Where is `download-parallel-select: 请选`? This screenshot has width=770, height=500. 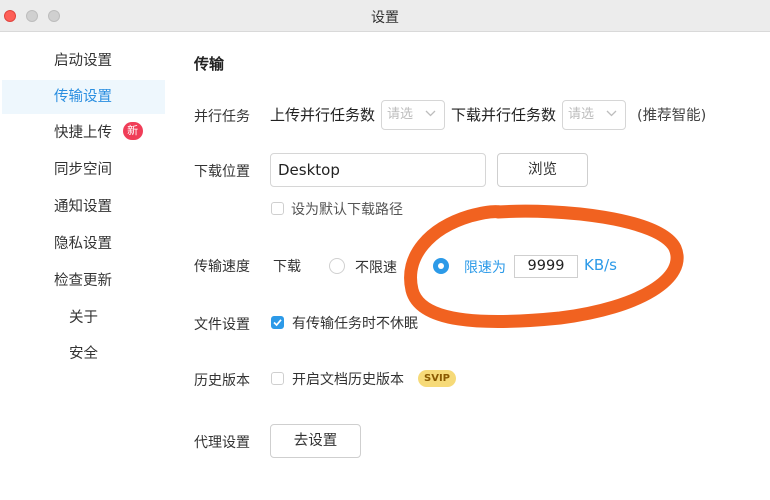 download-parallel-select: 请选 is located at coordinates (594, 115).